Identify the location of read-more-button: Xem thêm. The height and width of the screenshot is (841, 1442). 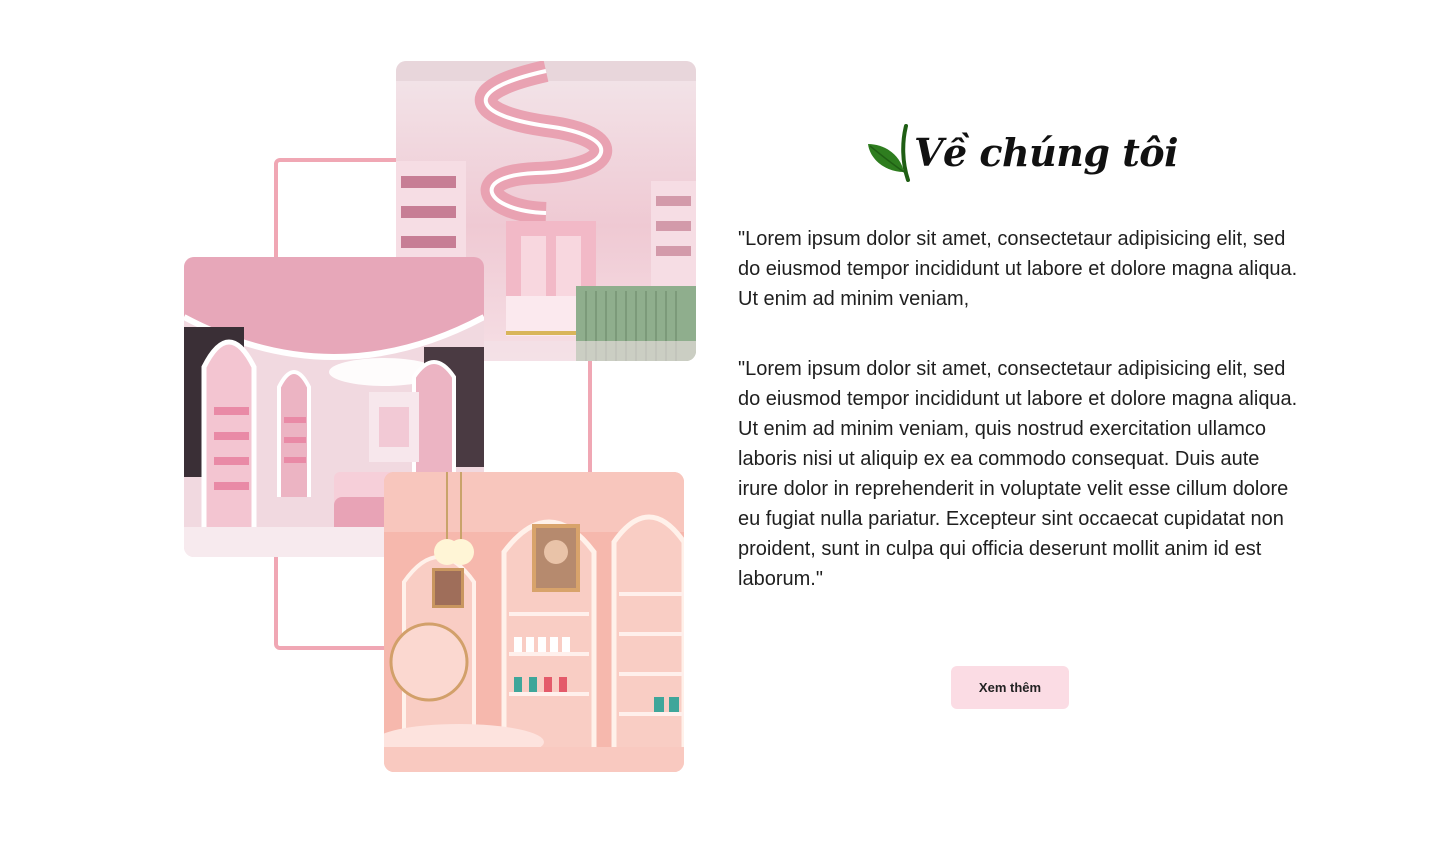
(1010, 687).